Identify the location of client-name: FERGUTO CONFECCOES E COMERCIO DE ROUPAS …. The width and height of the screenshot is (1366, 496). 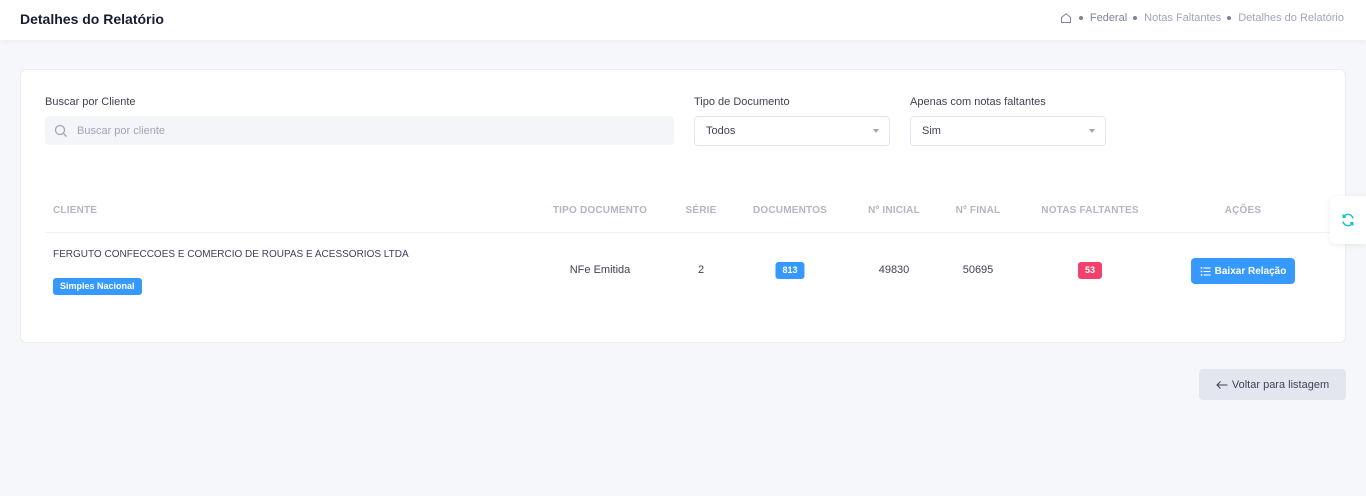
(231, 254).